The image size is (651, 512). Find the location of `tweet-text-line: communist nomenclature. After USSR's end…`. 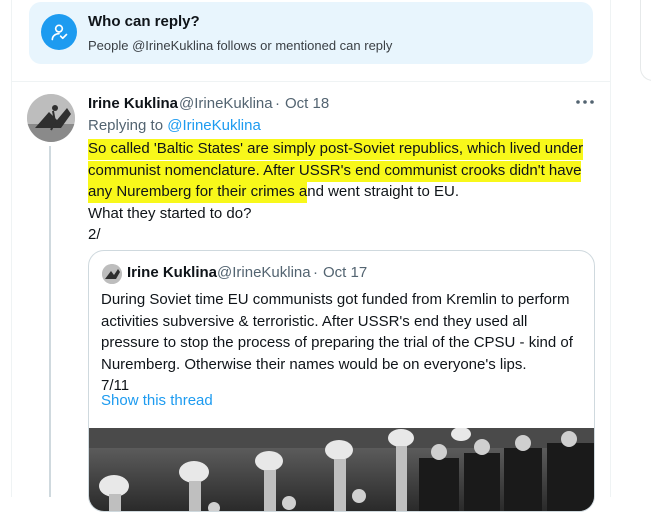

tweet-text-line: communist nomenclature. After USSR's end… is located at coordinates (343, 171).